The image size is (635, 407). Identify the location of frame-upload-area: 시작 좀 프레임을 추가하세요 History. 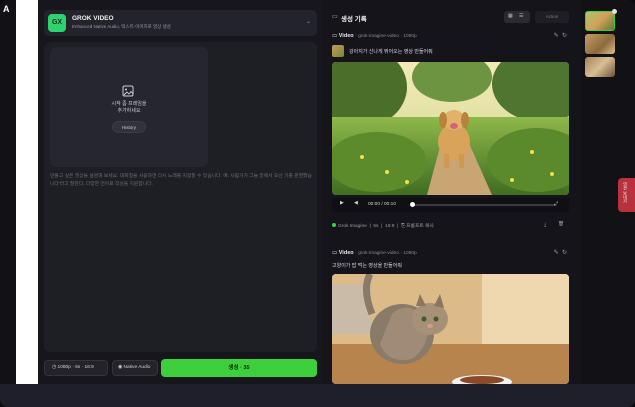
(129, 107).